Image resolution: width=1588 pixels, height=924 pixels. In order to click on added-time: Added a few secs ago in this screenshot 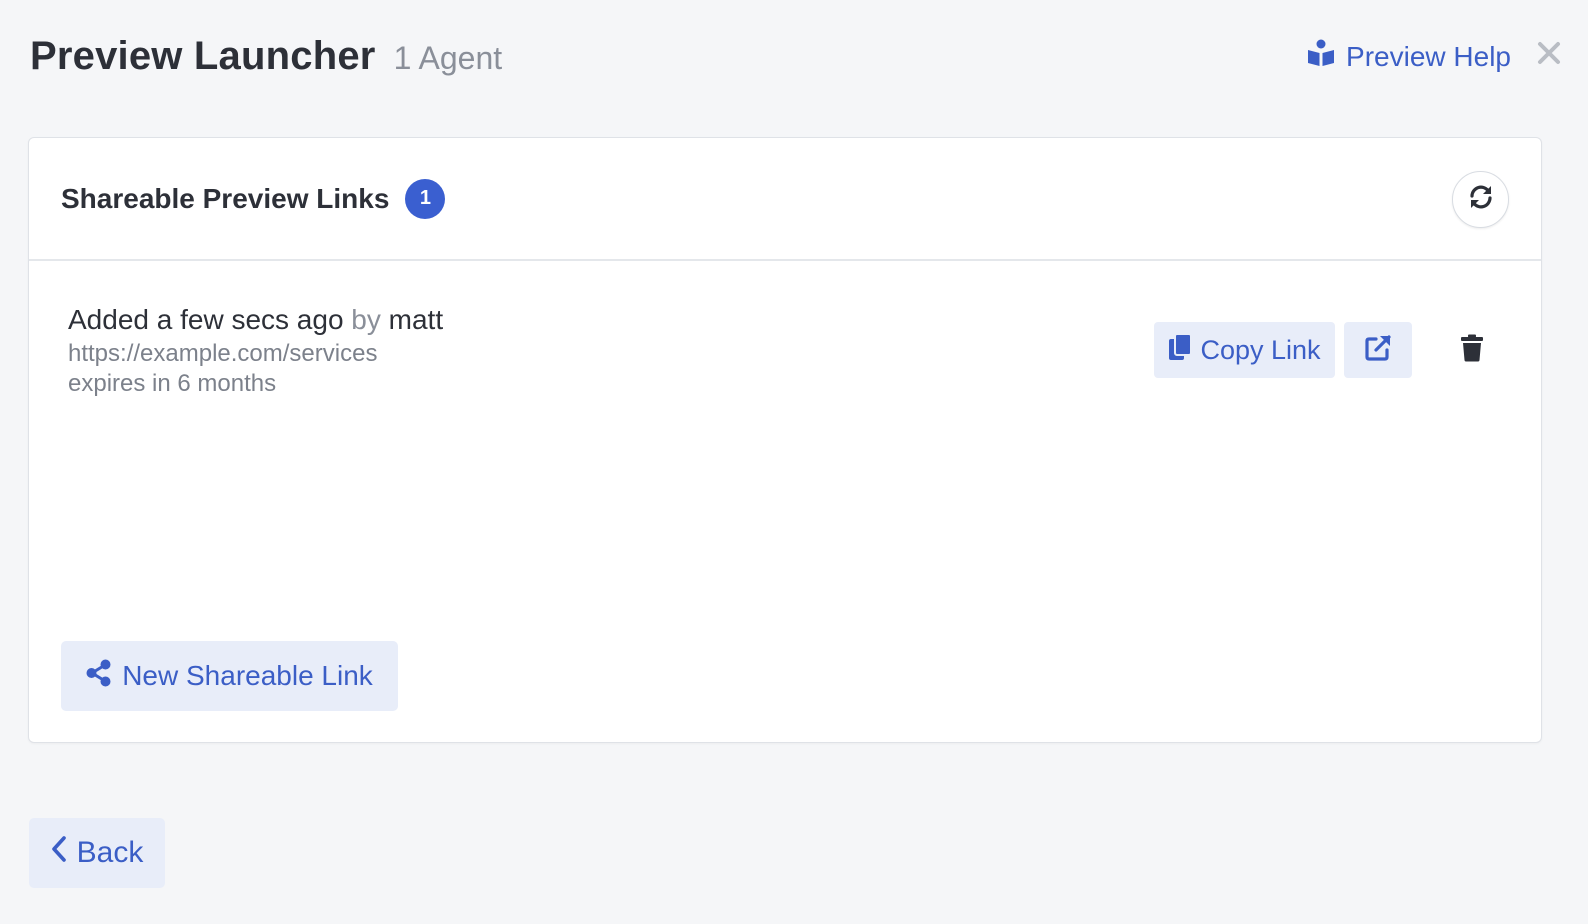, I will do `click(206, 319)`.